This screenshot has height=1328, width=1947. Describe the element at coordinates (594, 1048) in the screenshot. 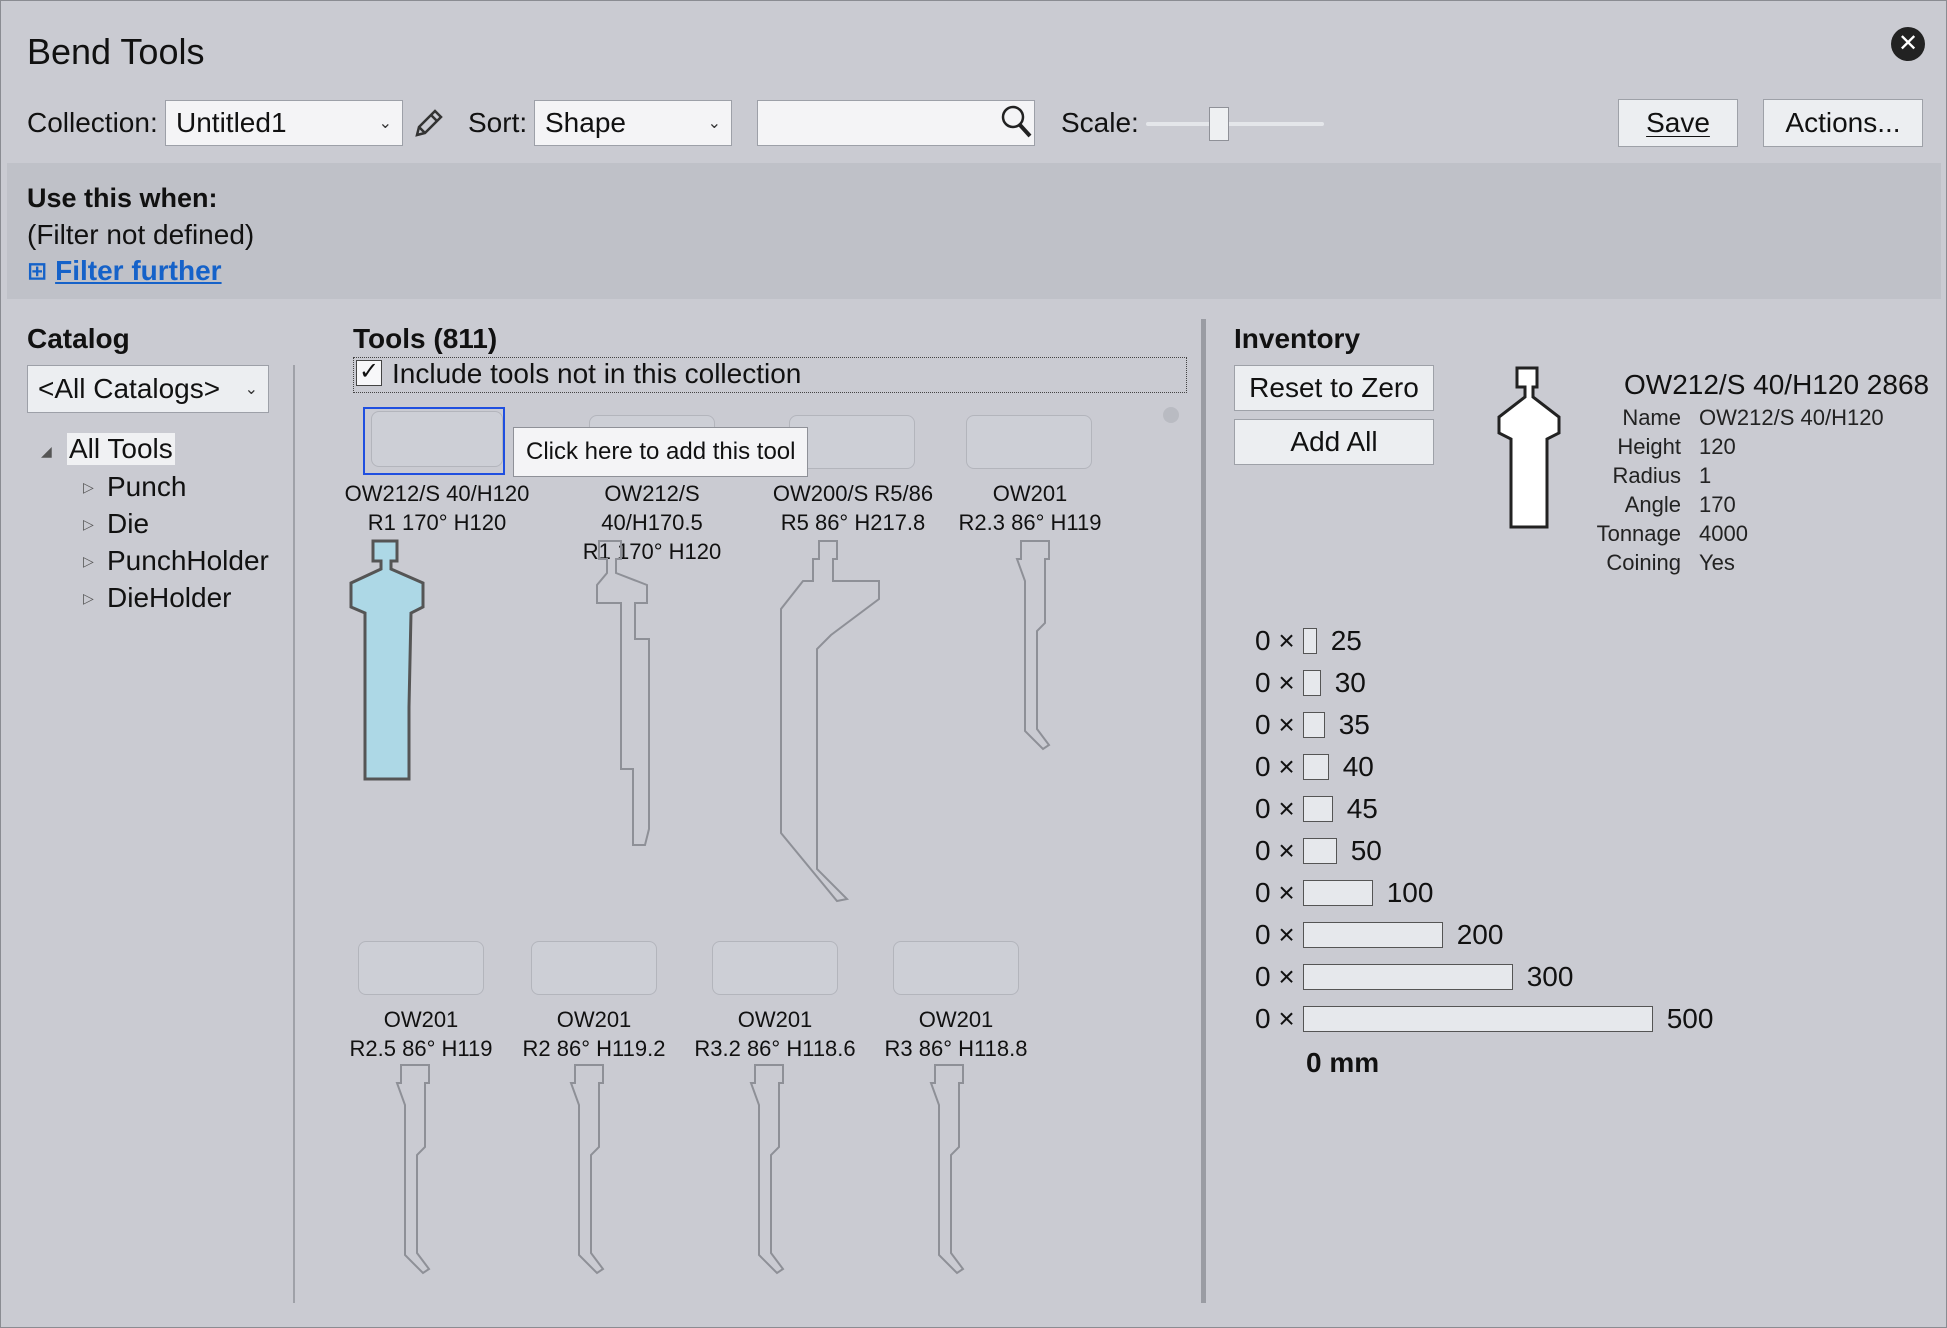

I see `tool-spec: R2 86° H119.2` at that location.